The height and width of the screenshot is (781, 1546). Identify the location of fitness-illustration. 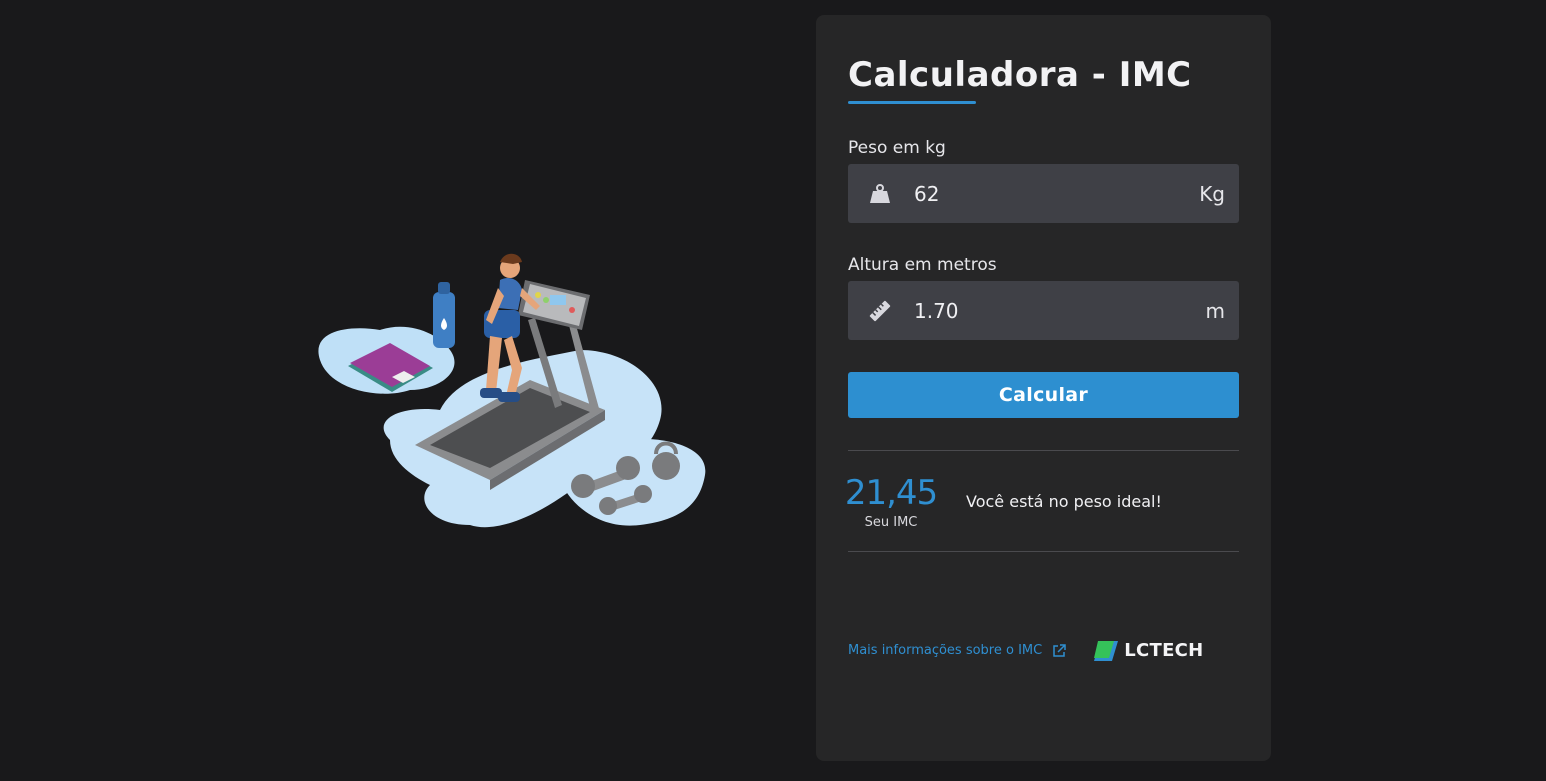
(512, 390).